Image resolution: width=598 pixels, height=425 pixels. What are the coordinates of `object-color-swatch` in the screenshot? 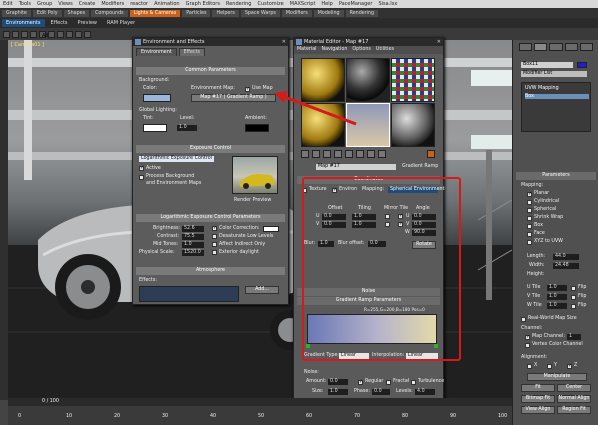 It's located at (582, 65).